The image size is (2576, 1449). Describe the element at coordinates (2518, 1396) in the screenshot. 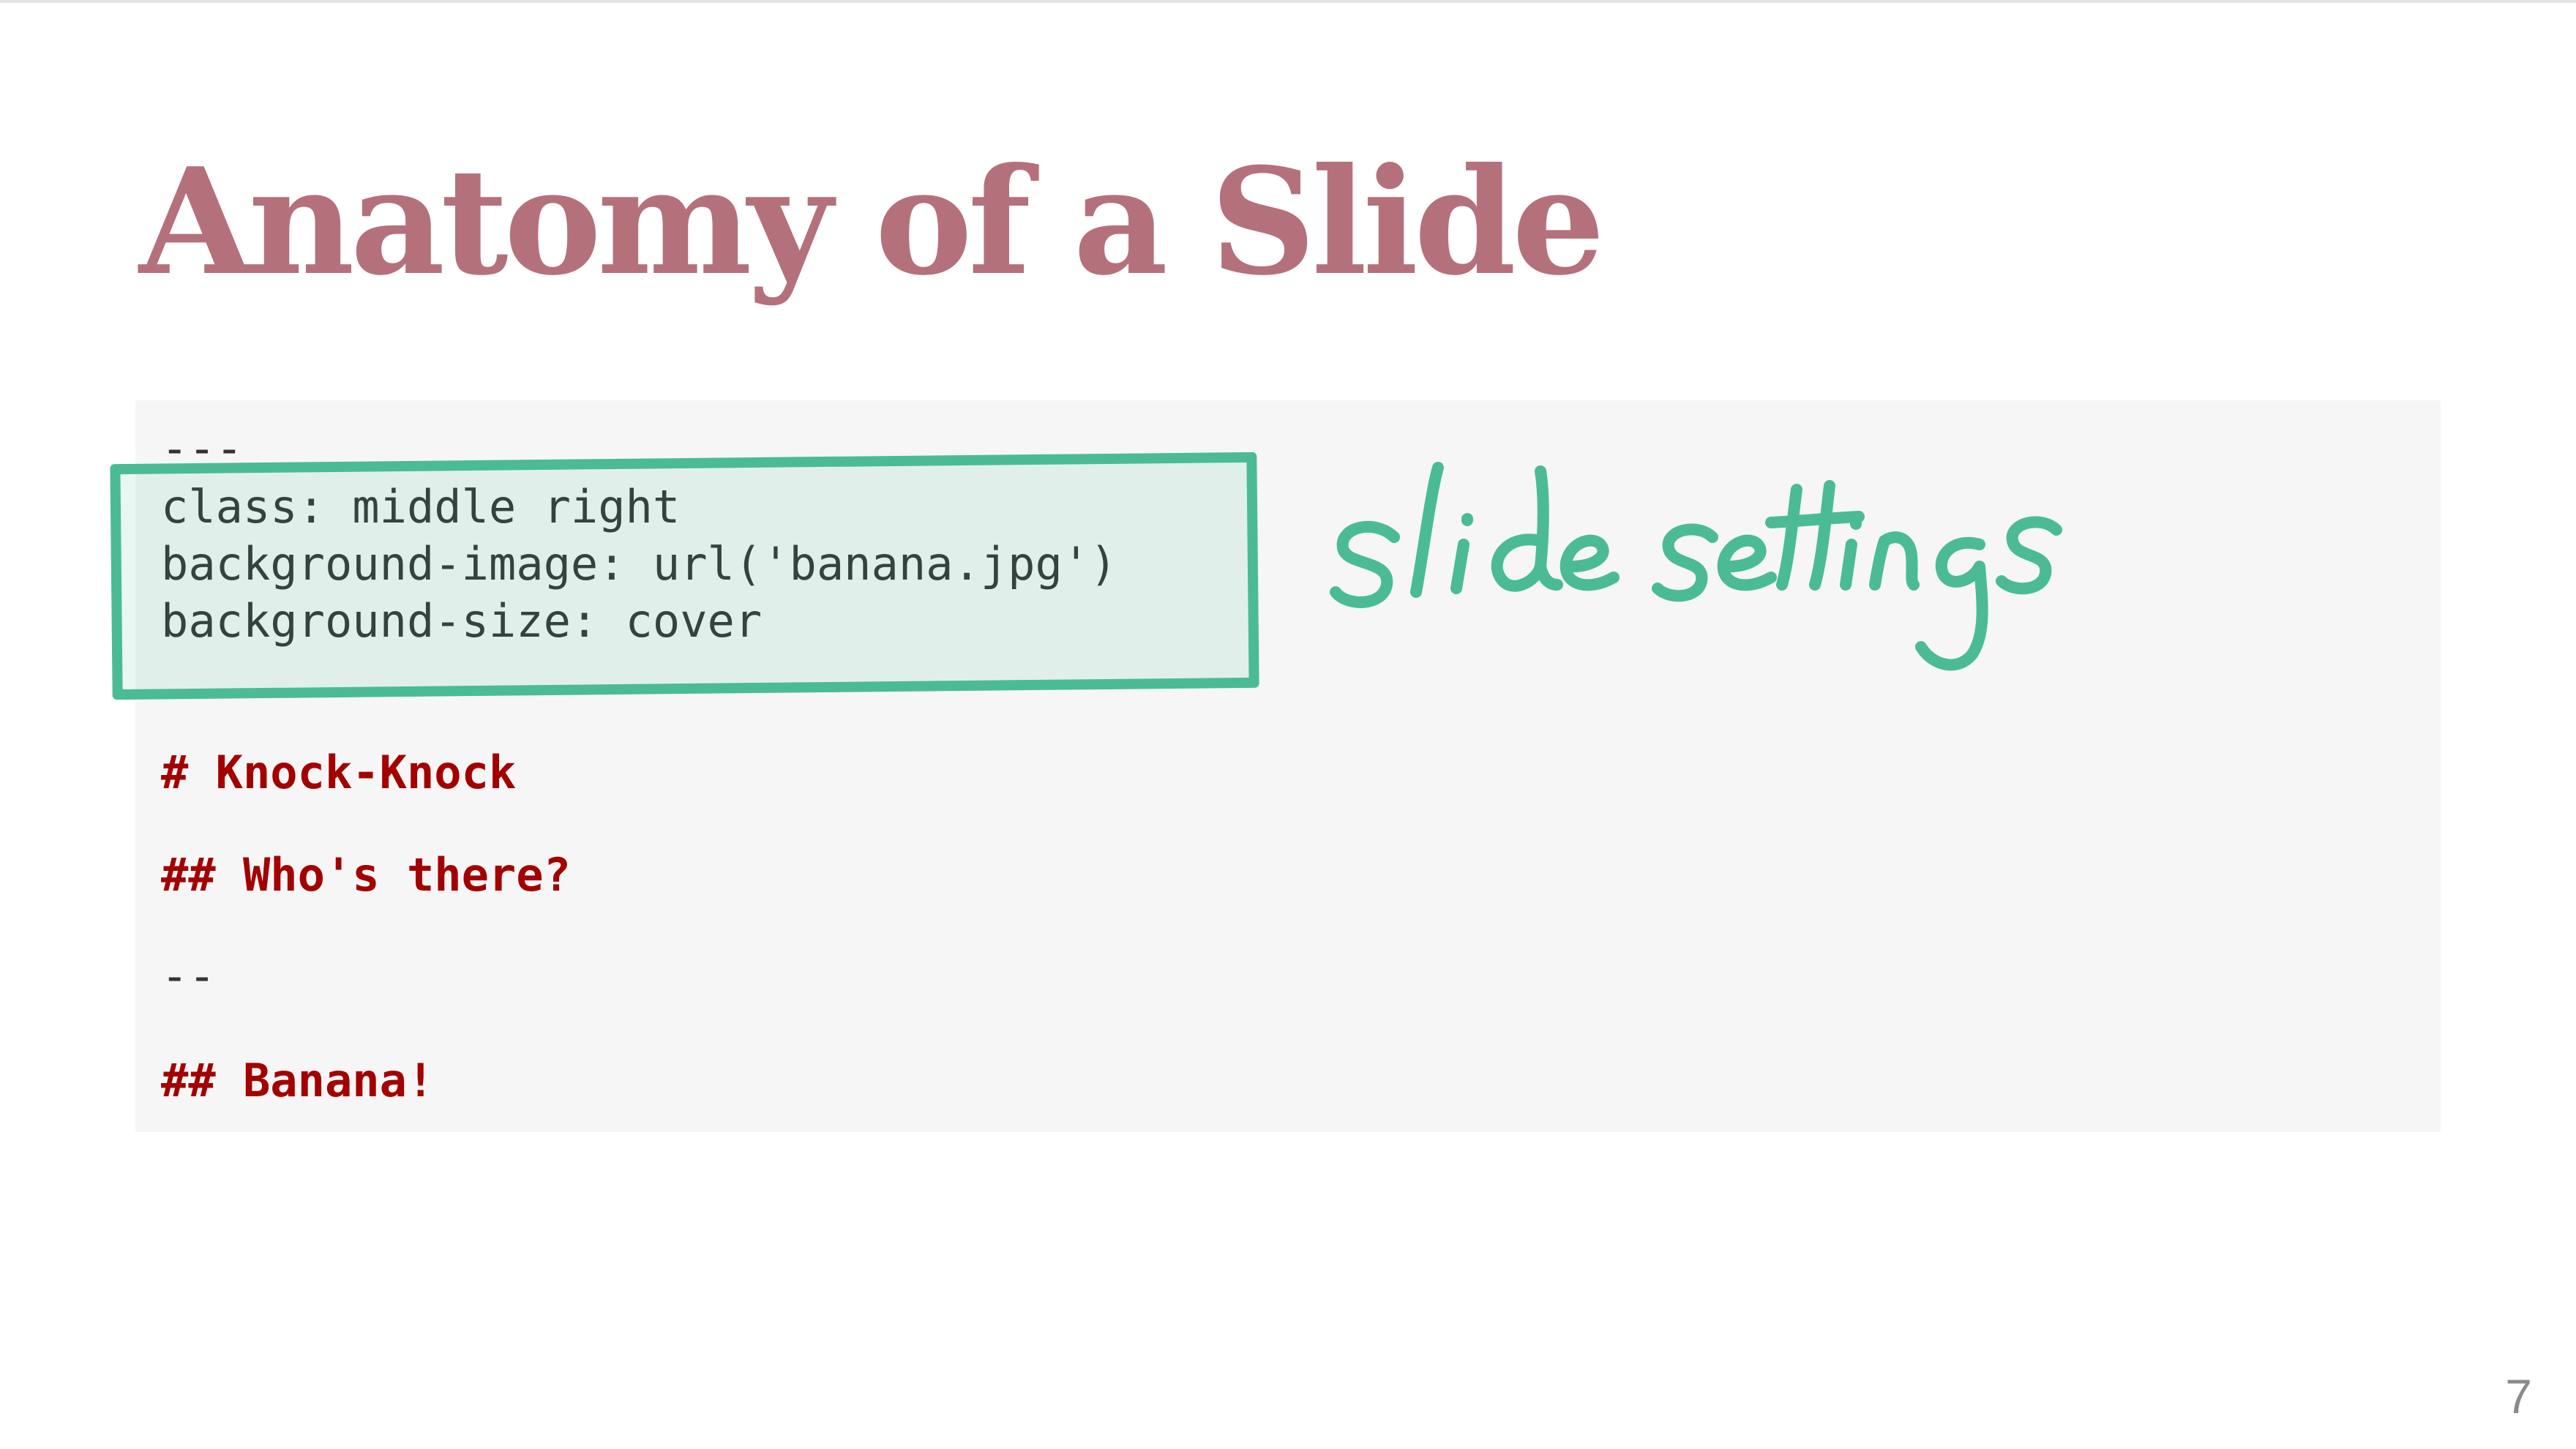

I see `page-number: 7` at that location.